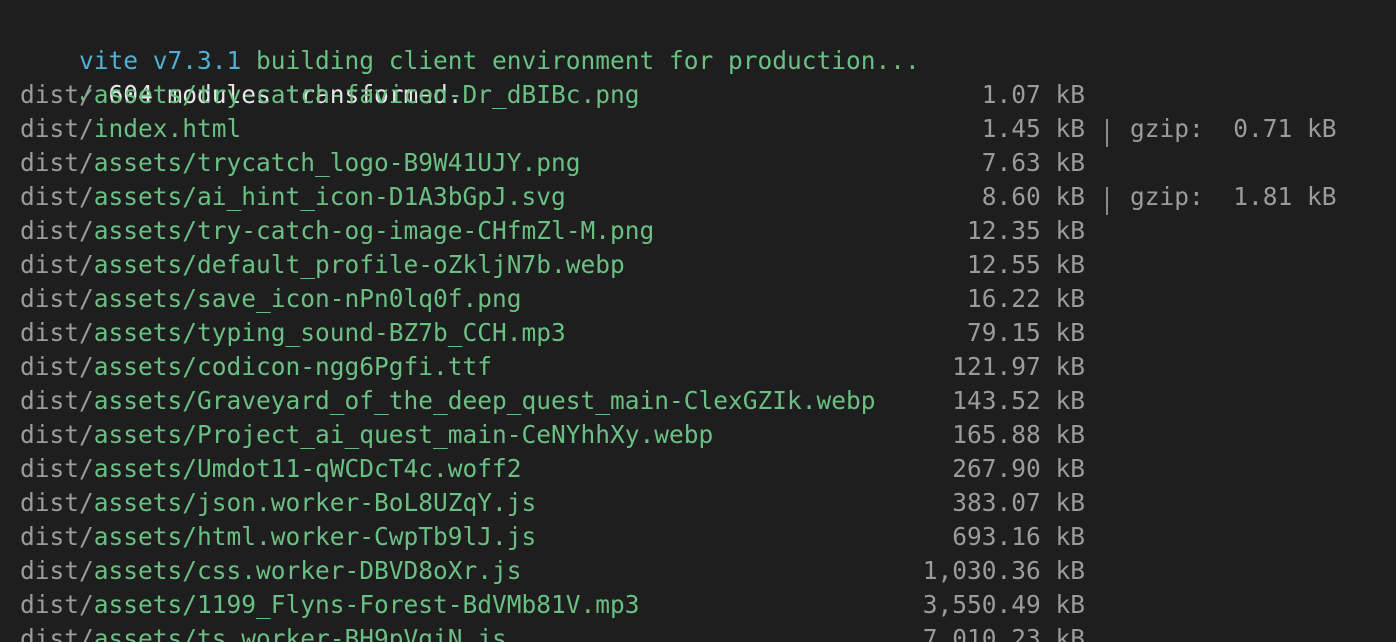 The width and height of the screenshot is (1396, 642). I want to click on file-size: 7,010.23 kB, so click(1003, 633).